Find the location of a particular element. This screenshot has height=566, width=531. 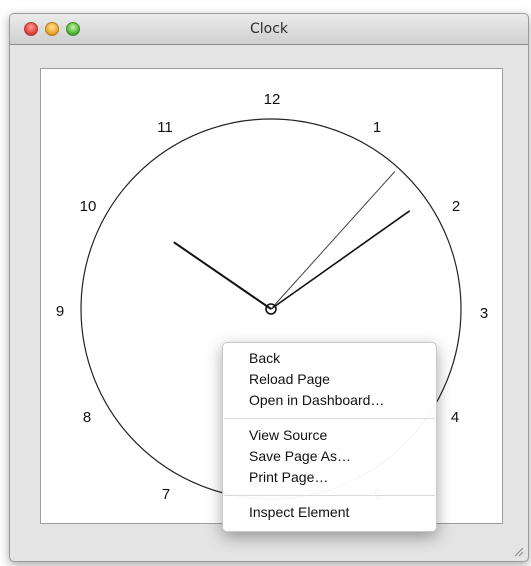

numeral-10: 10 is located at coordinates (88, 206).